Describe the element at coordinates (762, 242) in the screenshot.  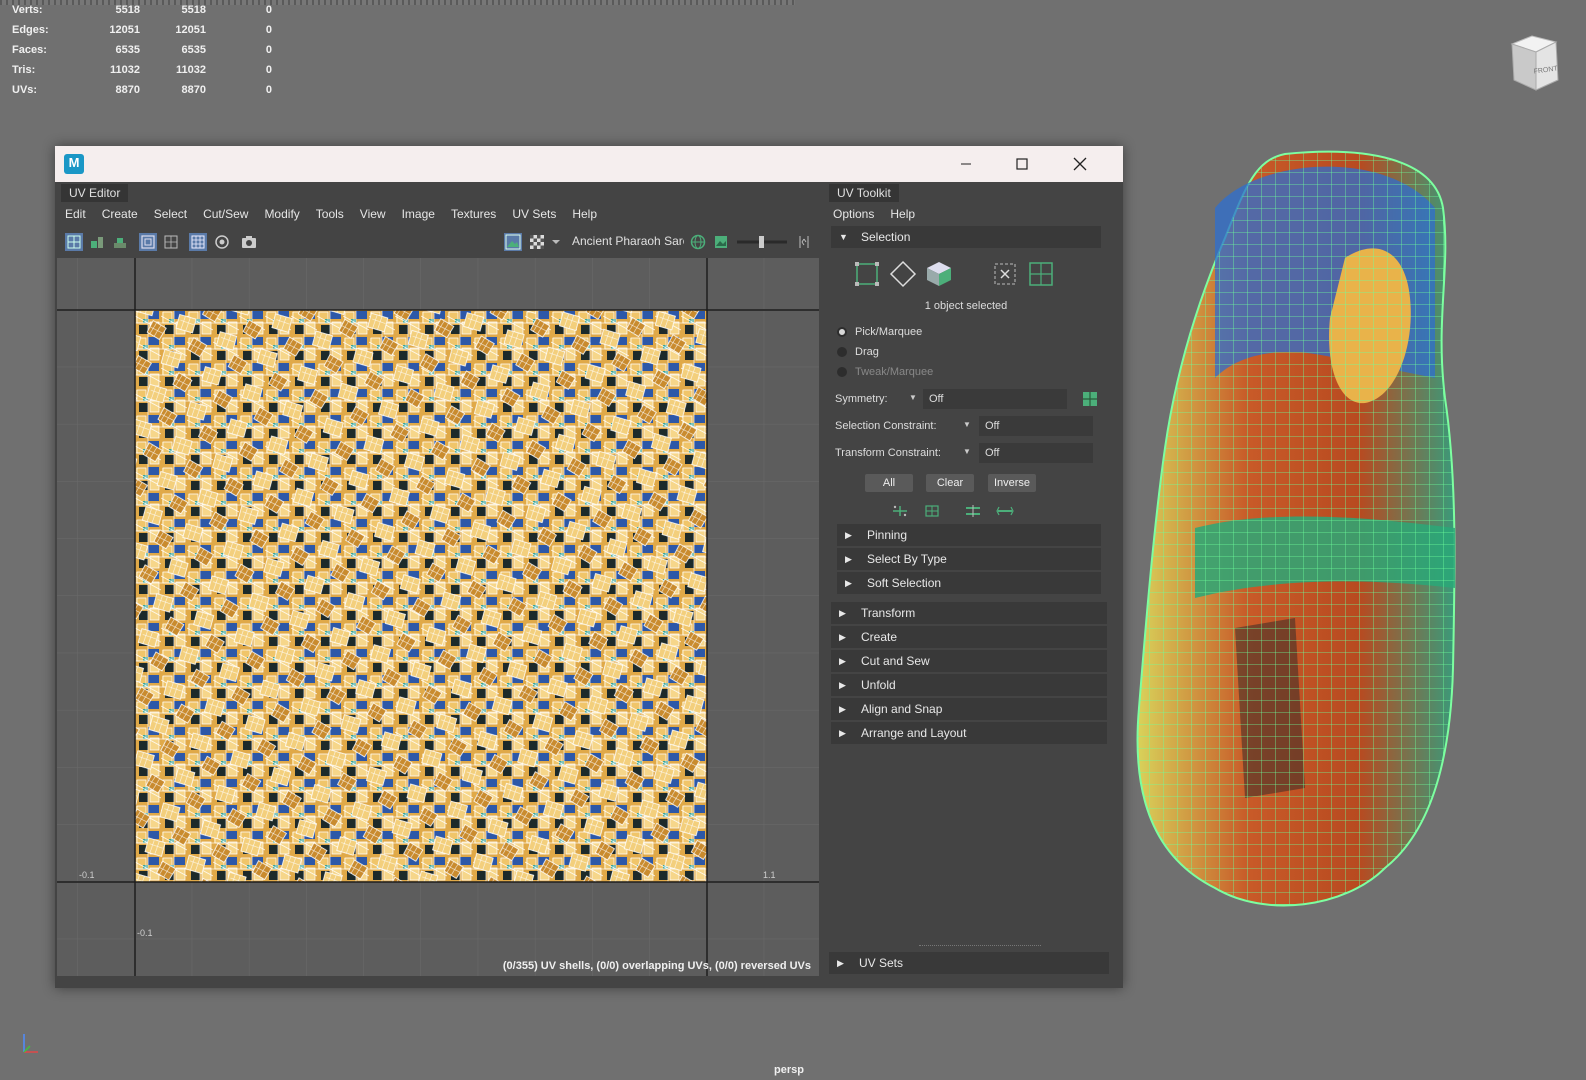
I see `brightness-slider` at that location.